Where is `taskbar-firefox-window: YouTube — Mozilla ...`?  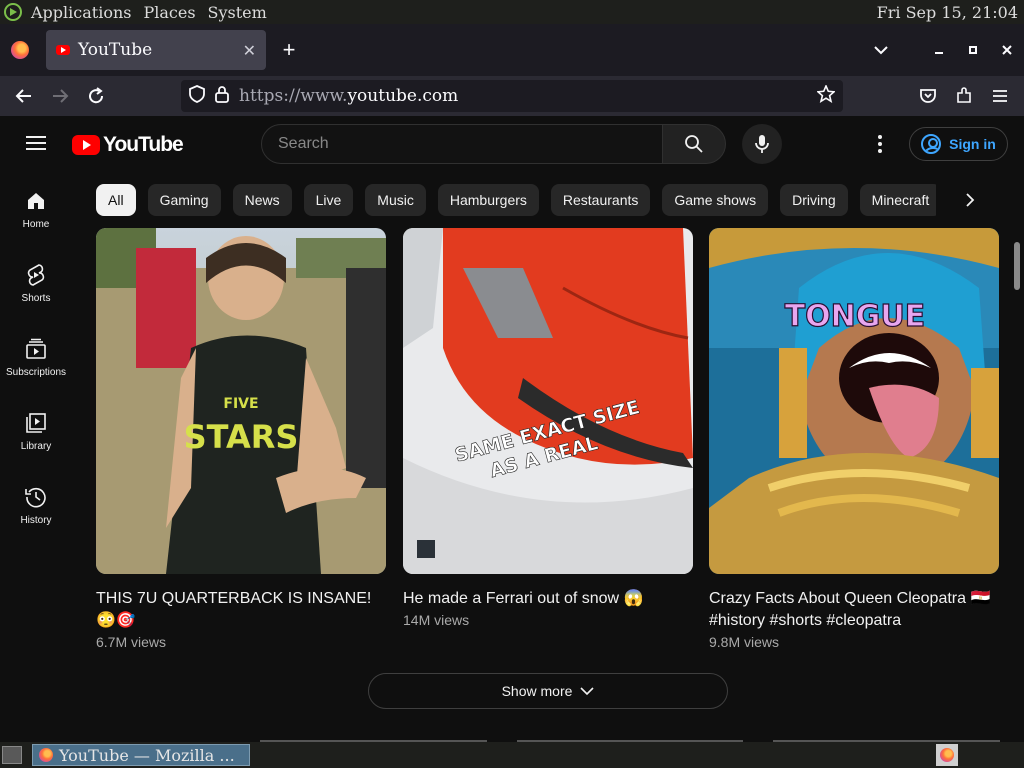 taskbar-firefox-window: YouTube — Mozilla ... is located at coordinates (141, 755).